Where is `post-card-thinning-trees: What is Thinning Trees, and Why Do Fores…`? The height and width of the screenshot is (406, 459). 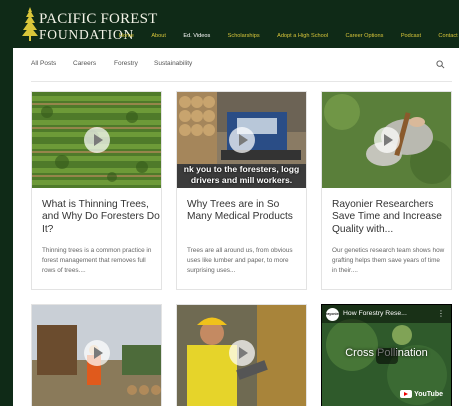
post-card-thinning-trees: What is Thinning Trees, and Why Do Fores… is located at coordinates (96, 190).